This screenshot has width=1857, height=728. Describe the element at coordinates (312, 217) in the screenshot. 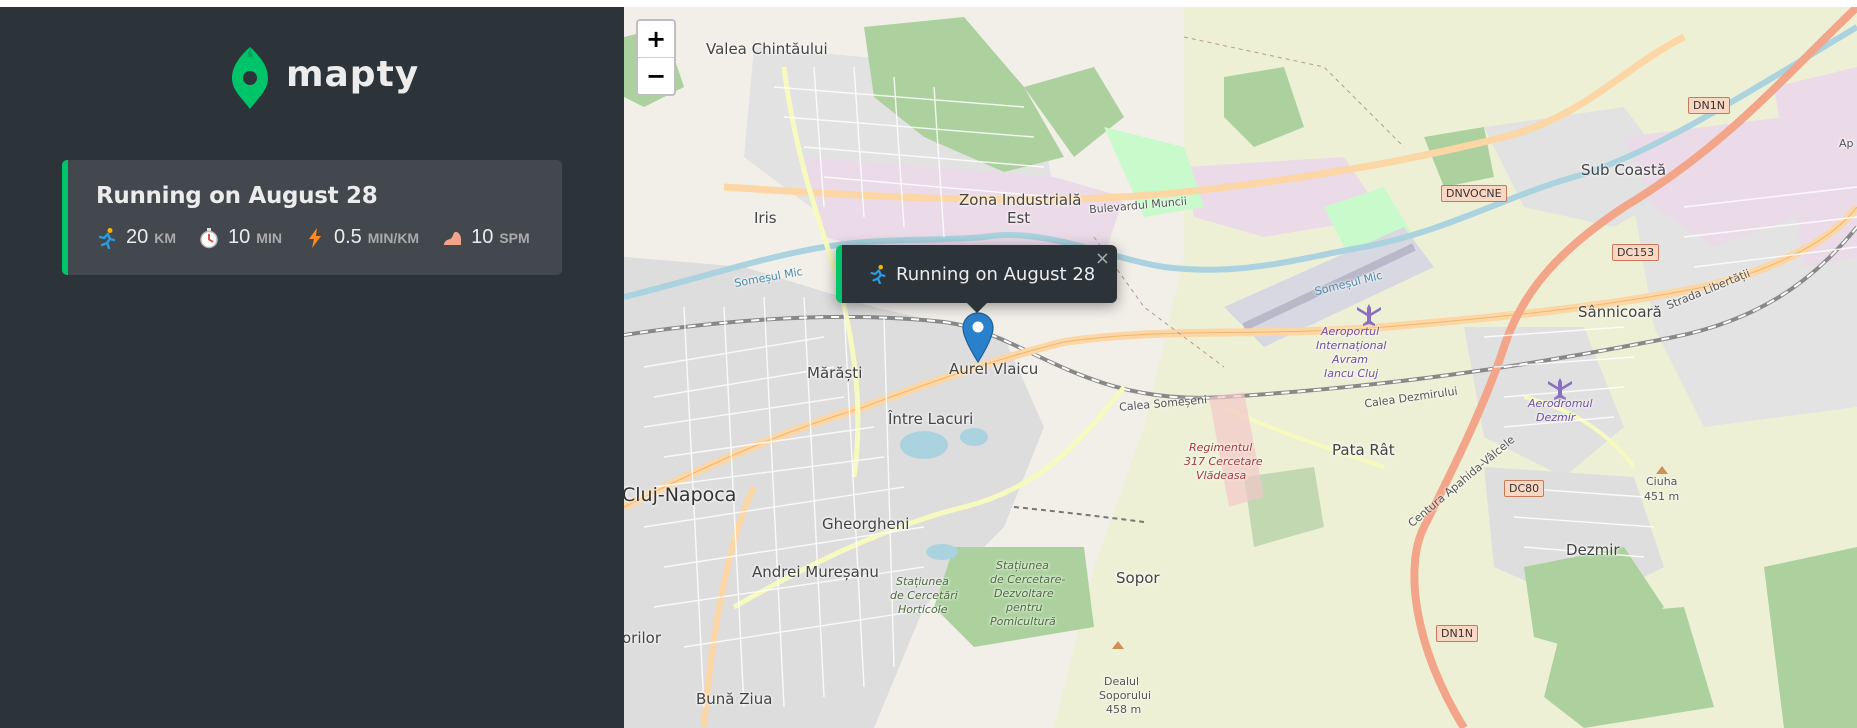

I see `workout-card: Running on August 28 20 km` at that location.